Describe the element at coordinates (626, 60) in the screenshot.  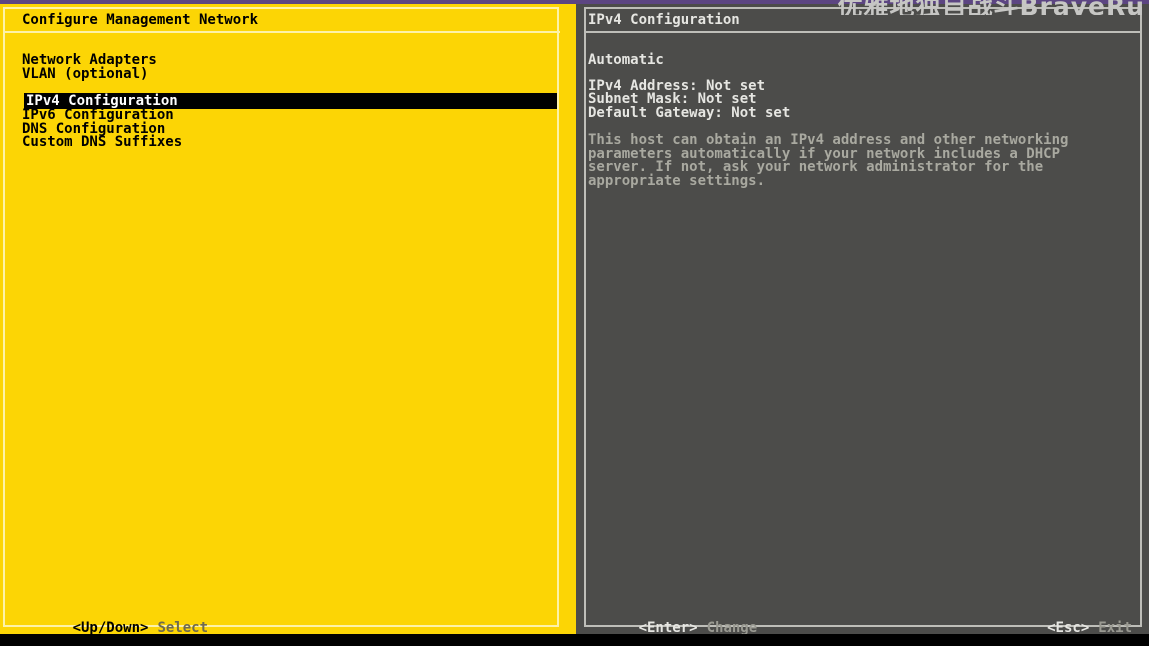
I see `ipv4-mode-value: Automatic` at that location.